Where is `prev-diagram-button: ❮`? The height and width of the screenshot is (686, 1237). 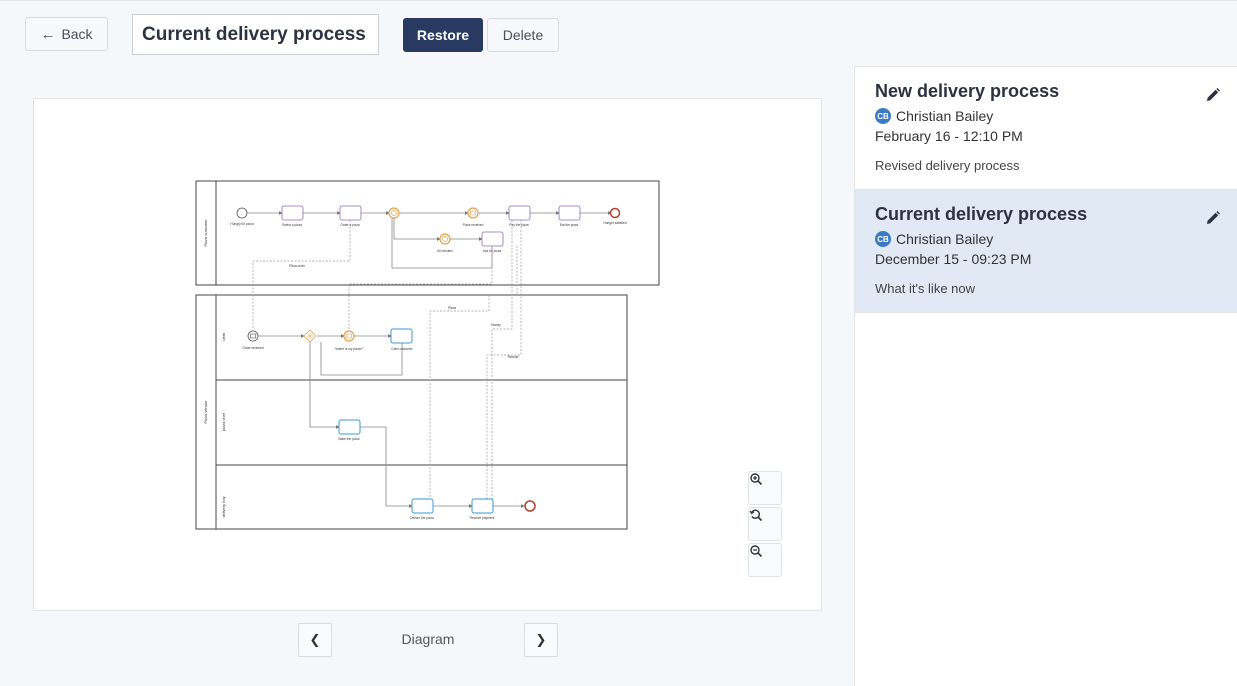
prev-diagram-button: ❮ is located at coordinates (315, 640).